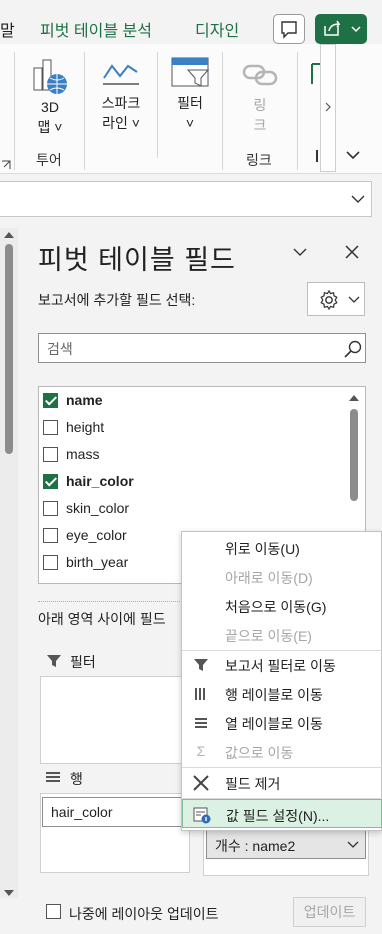 The width and height of the screenshot is (382, 934). What do you see at coordinates (83, 662) in the screenshot?
I see `filter-area-label: 필터` at bounding box center [83, 662].